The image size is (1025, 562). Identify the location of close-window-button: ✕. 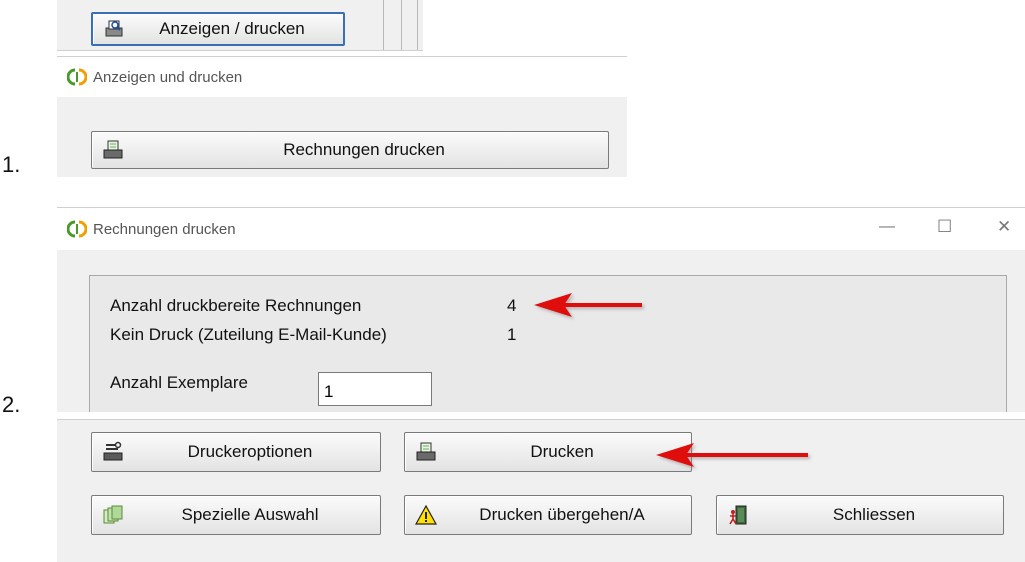
(1004, 227).